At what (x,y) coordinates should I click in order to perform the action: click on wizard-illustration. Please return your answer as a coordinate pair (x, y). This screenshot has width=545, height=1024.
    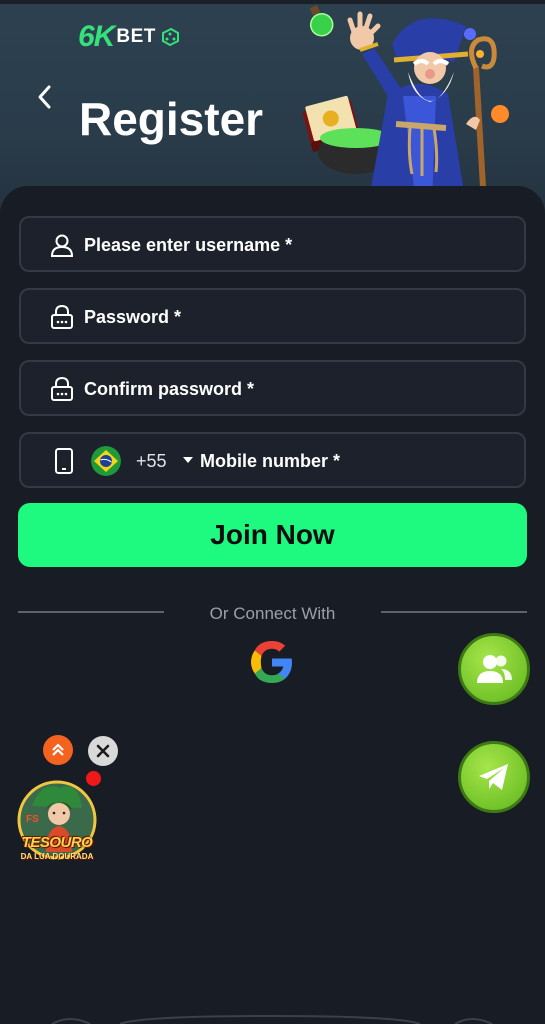
    Looking at the image, I should click on (405, 104).